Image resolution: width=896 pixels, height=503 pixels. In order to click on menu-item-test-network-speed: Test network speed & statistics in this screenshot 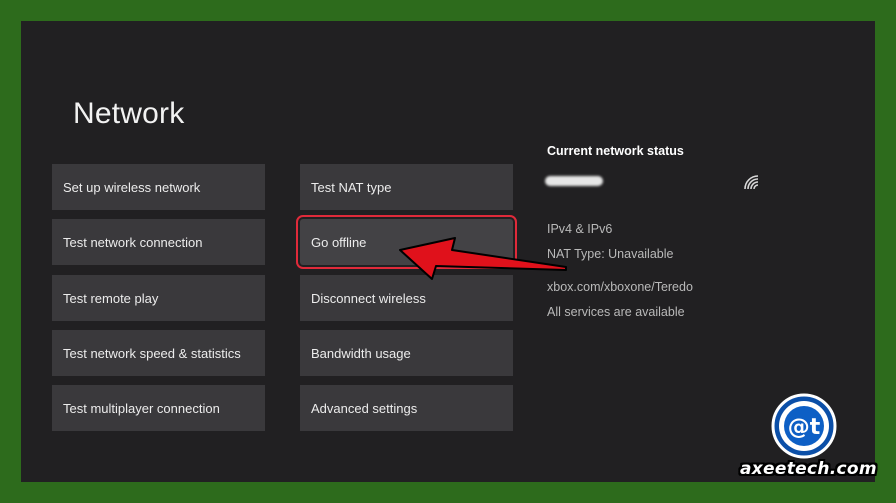, I will do `click(158, 353)`.